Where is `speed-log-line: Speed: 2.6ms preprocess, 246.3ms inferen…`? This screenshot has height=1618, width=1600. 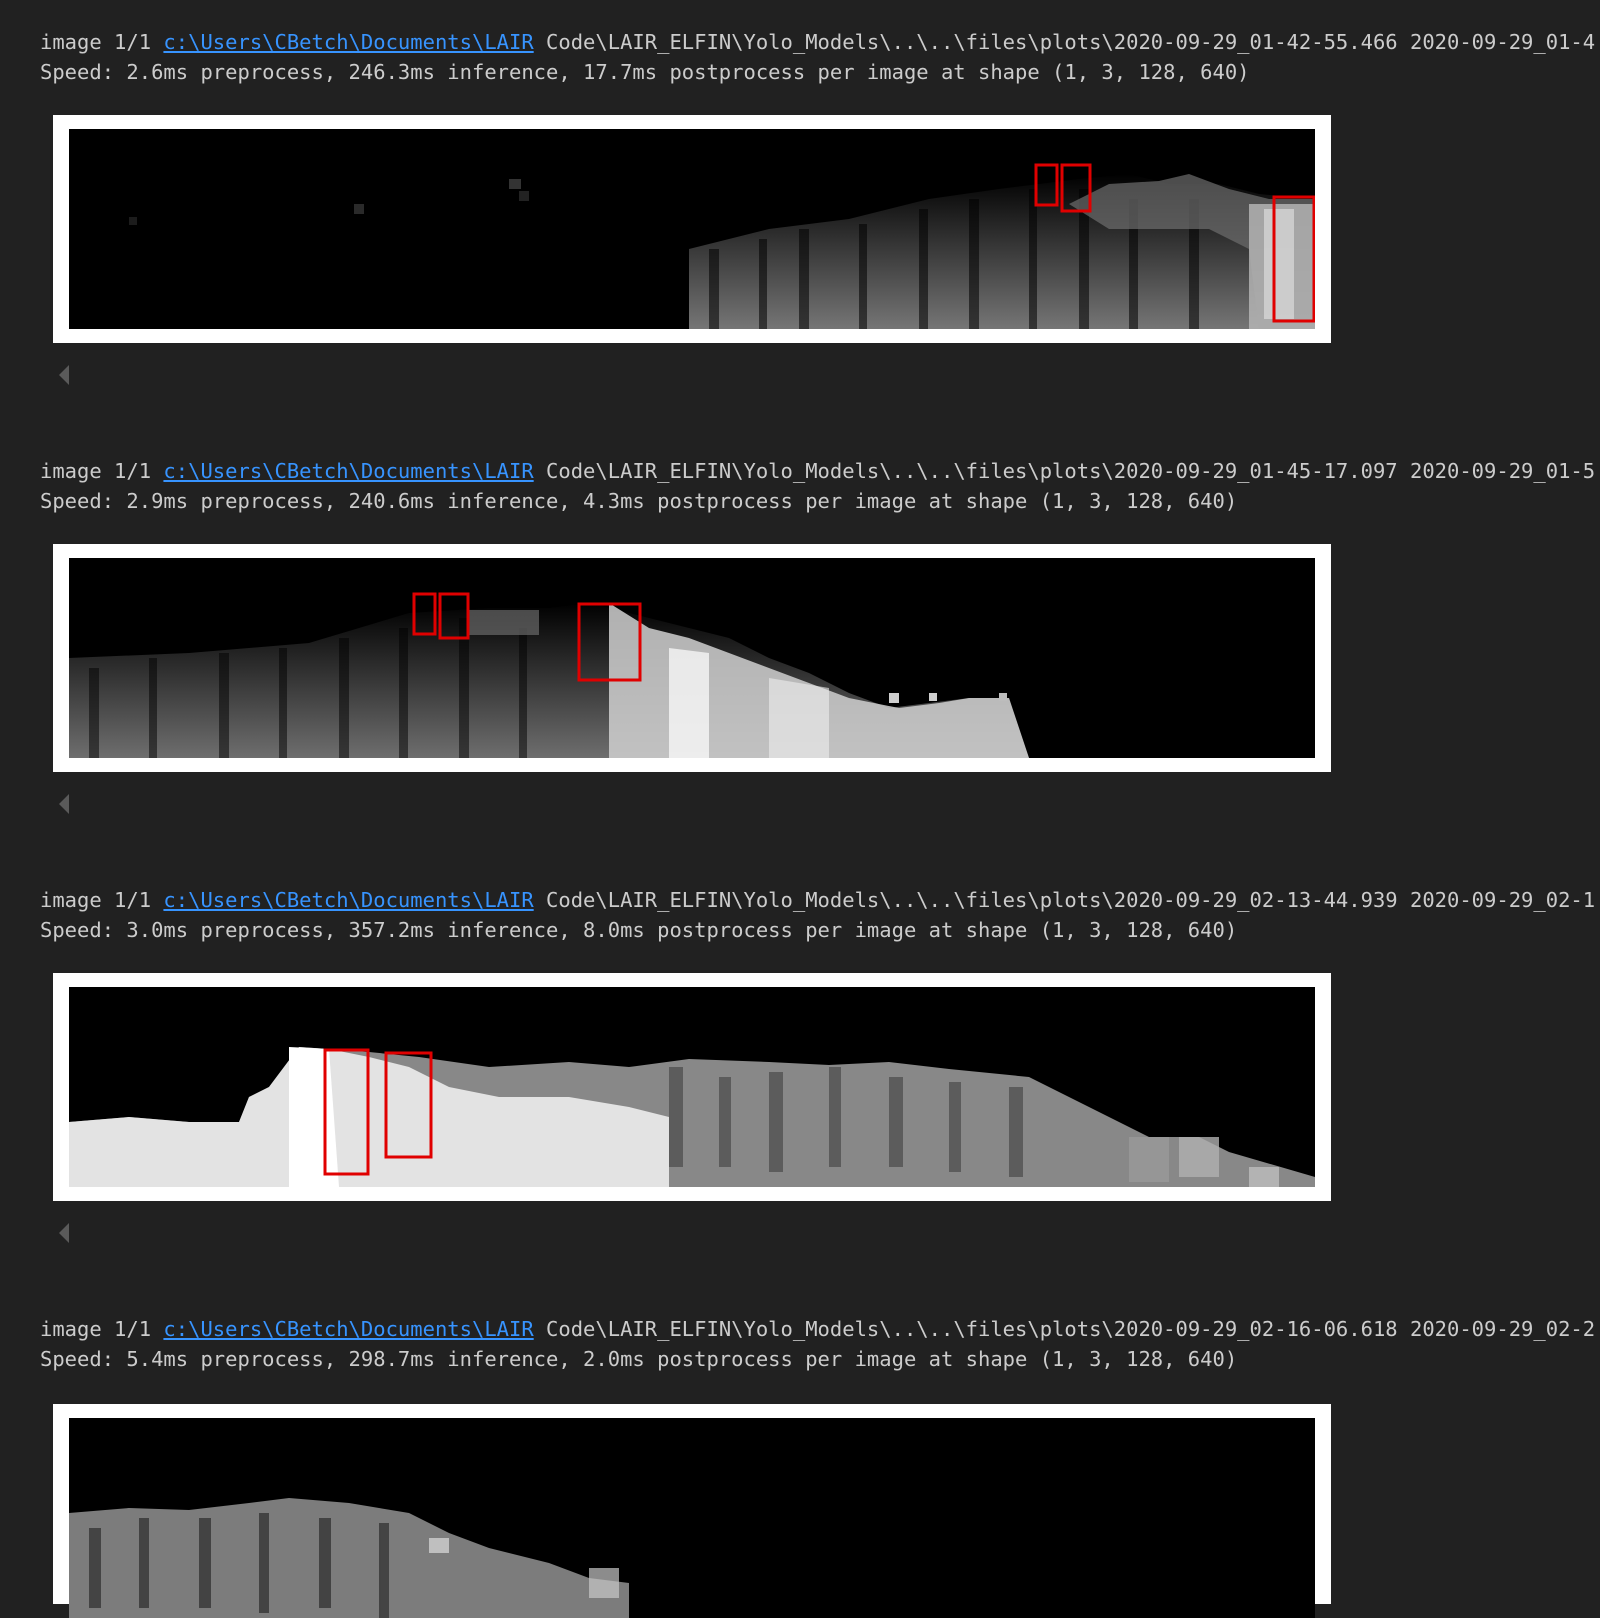 speed-log-line: Speed: 2.6ms preprocess, 246.3ms inferen… is located at coordinates (645, 72).